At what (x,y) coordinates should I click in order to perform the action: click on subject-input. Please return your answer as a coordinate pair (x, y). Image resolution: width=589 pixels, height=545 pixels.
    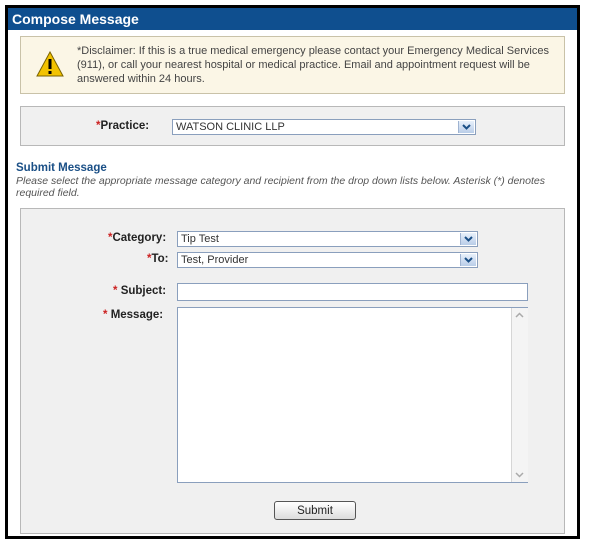
    Looking at the image, I should click on (352, 292).